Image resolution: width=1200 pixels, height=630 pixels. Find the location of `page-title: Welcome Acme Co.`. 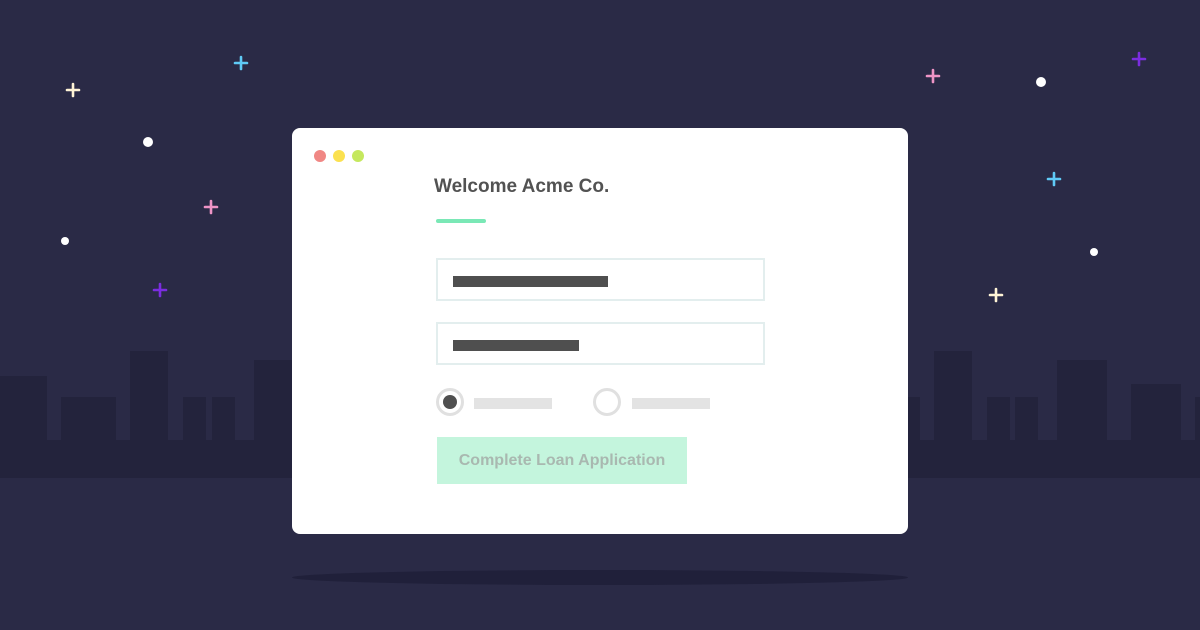

page-title: Welcome Acme Co. is located at coordinates (522, 186).